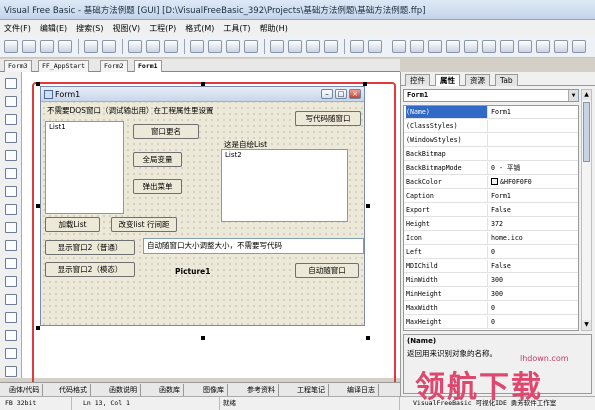 Image resolution: width=595 pixels, height=410 pixels. Describe the element at coordinates (11, 155) in the screenshot. I see `checkbox-tool-icon` at that location.